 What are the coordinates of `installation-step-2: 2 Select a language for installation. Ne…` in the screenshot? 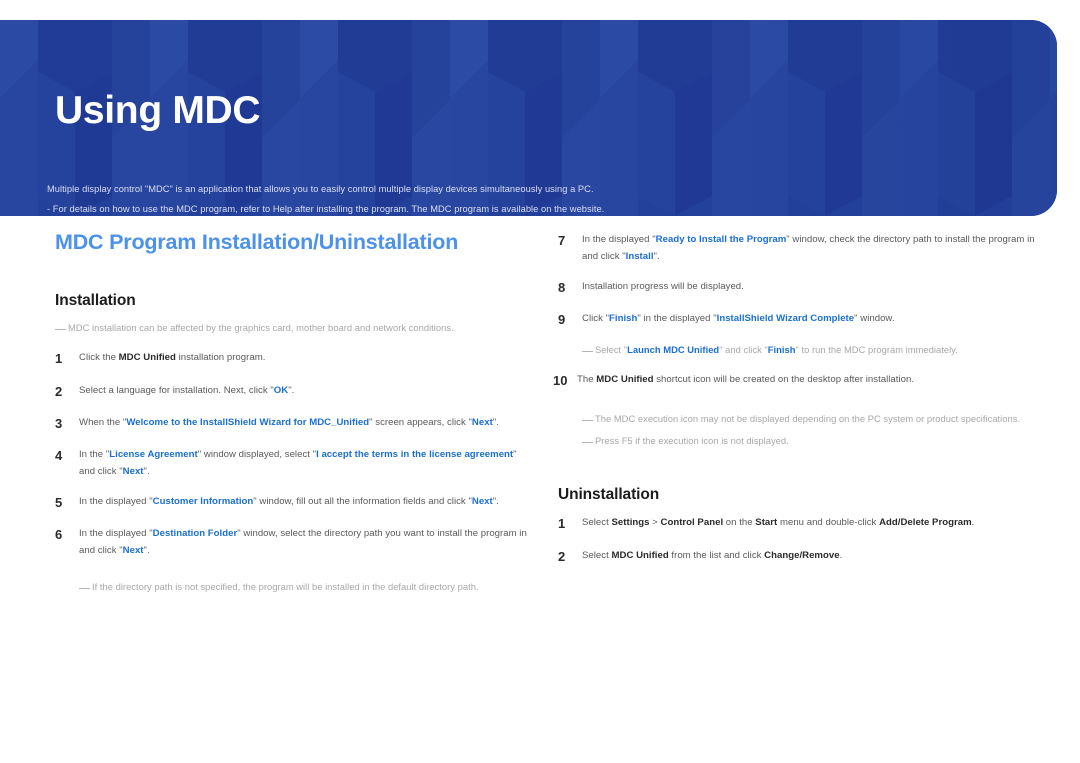 It's located at (295, 392).